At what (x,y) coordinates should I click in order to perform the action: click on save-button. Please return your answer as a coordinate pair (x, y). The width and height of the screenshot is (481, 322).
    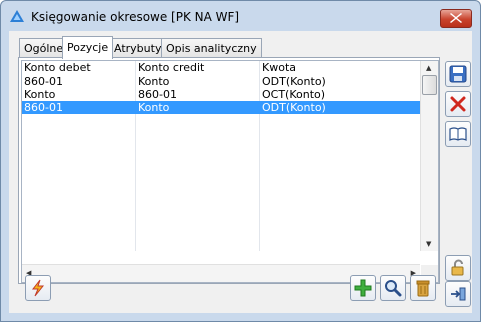
    Looking at the image, I should click on (458, 74).